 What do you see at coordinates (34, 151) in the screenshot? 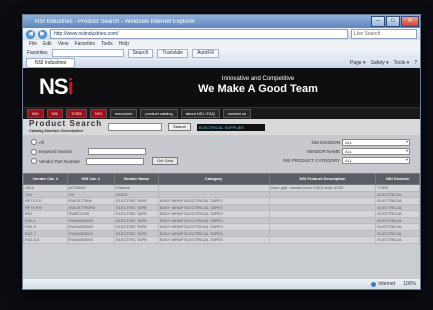
I see `radio-keyword-circle` at bounding box center [34, 151].